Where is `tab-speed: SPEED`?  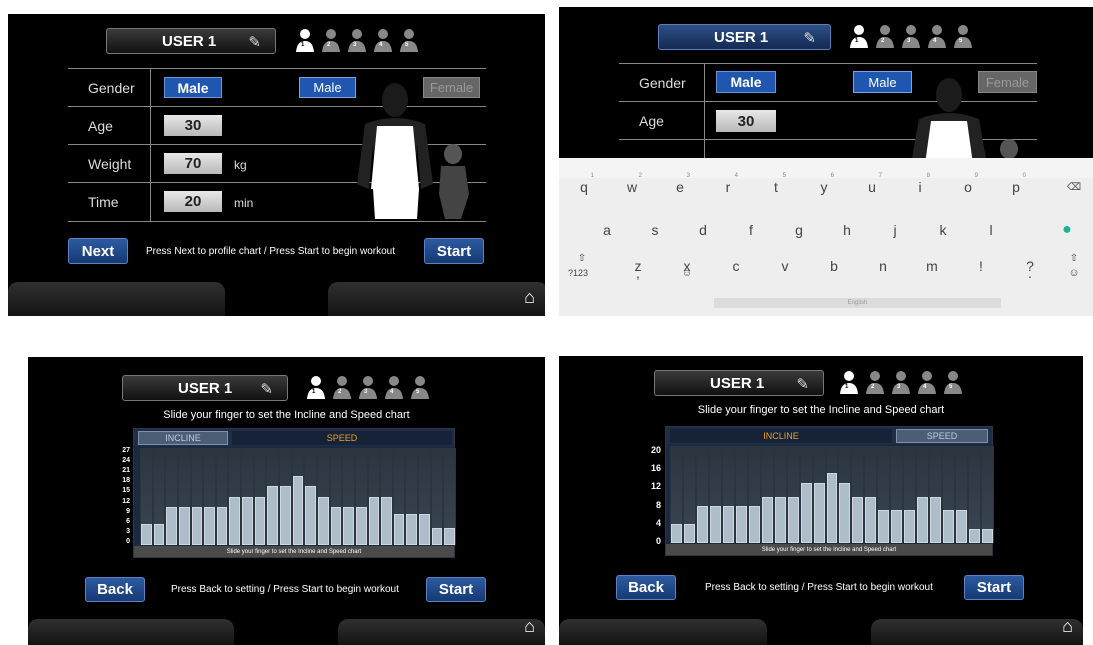 tab-speed: SPEED is located at coordinates (942, 436).